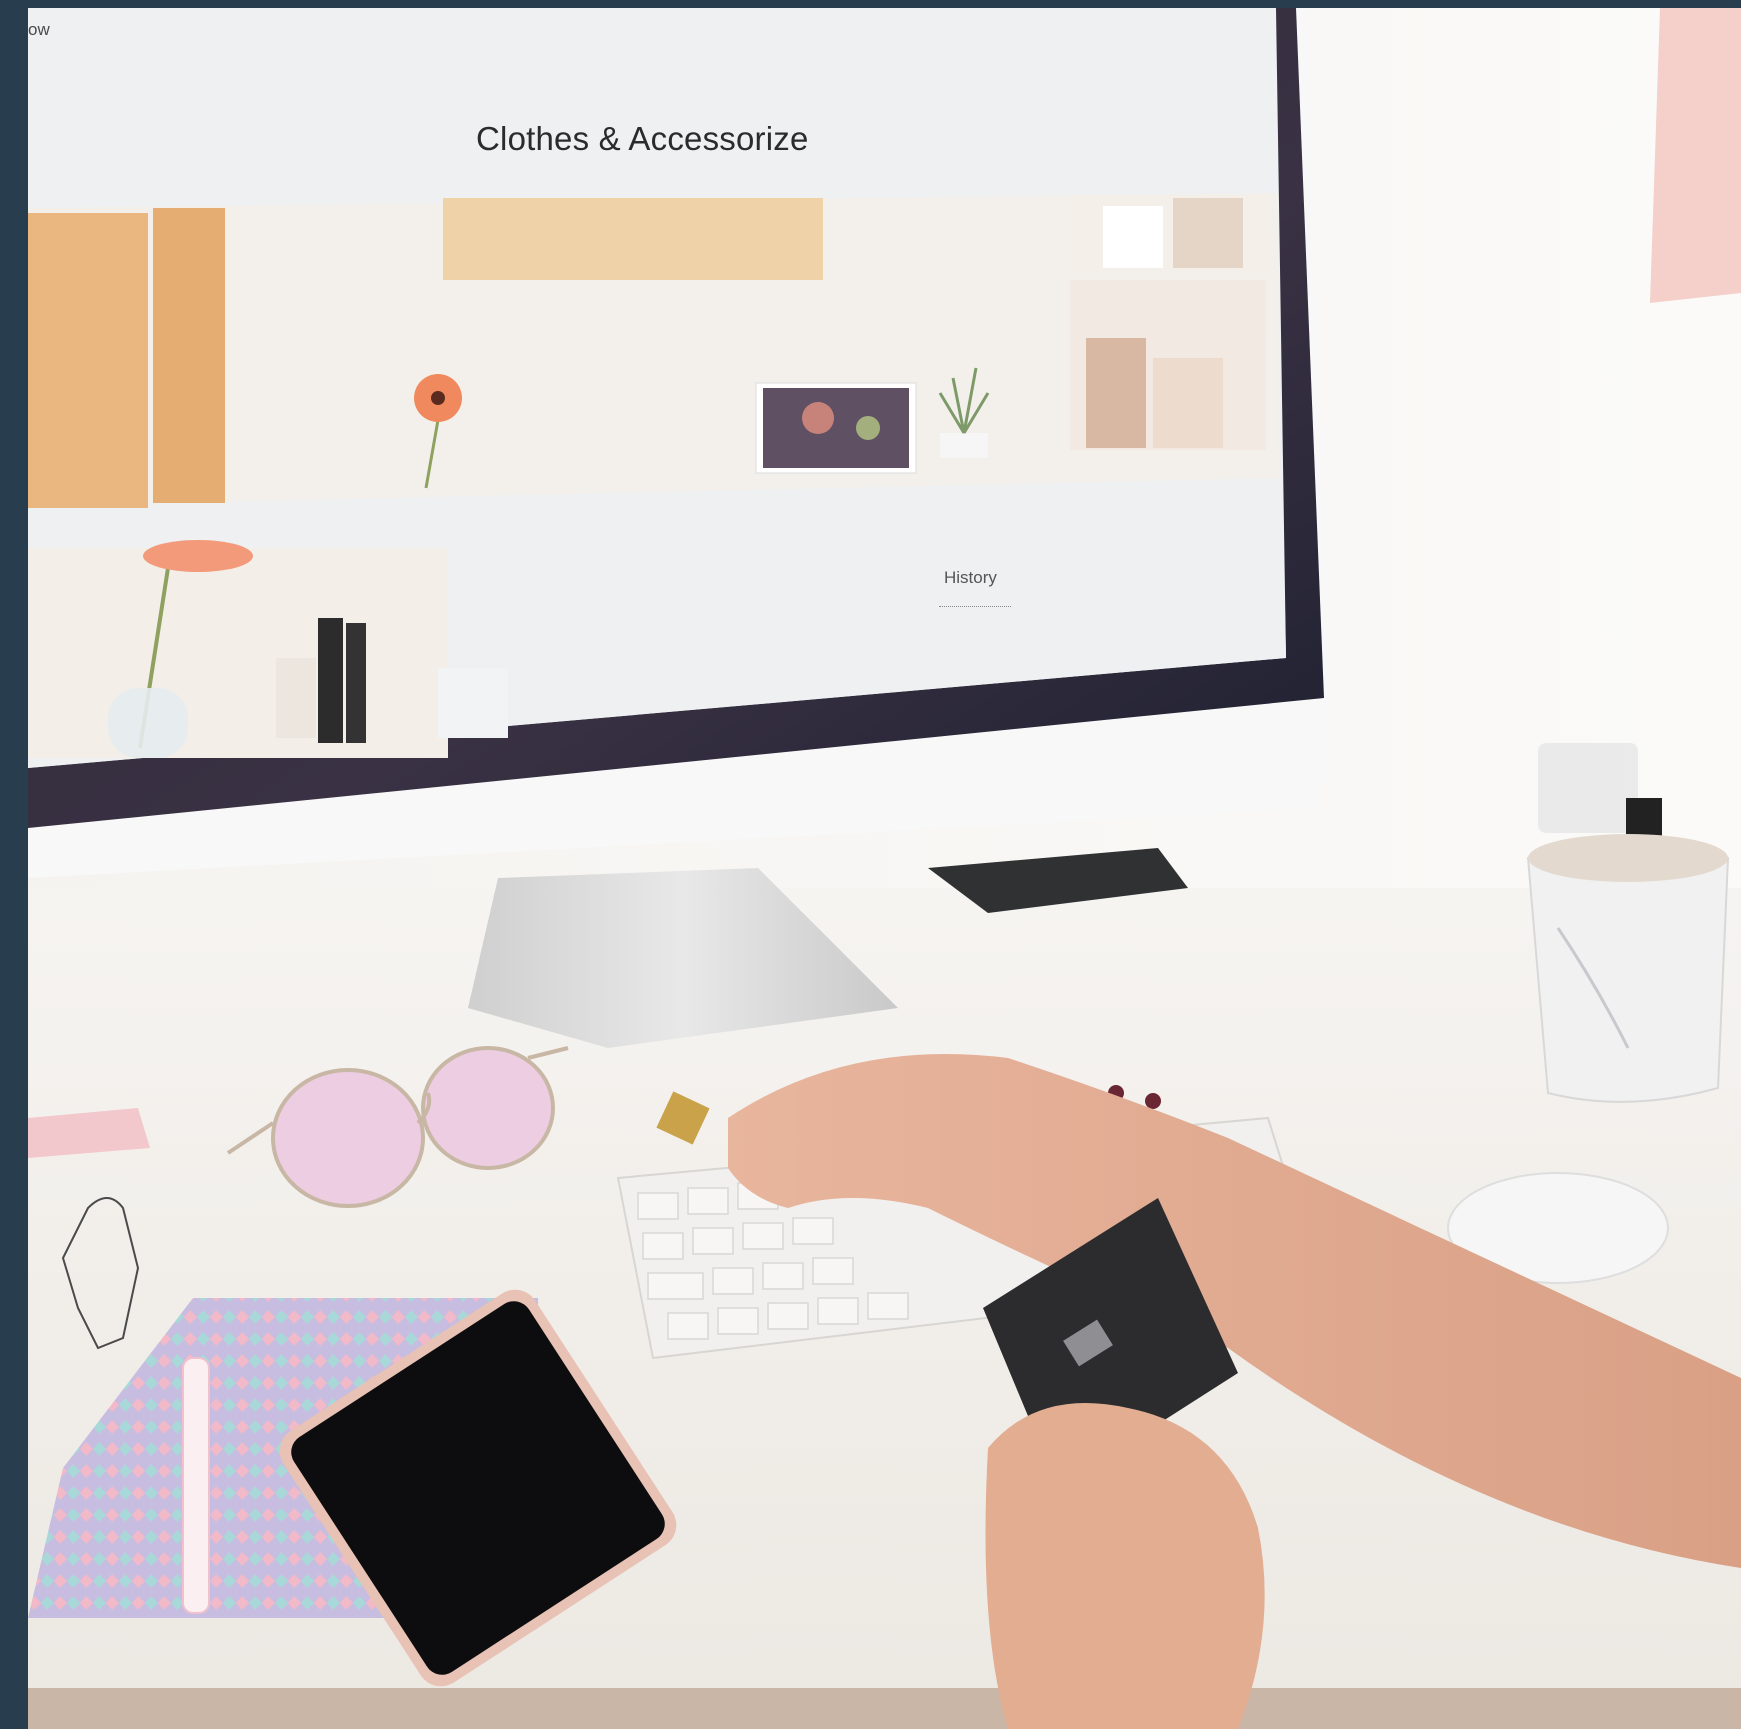 This screenshot has width=1741, height=1729. Describe the element at coordinates (642, 138) in the screenshot. I see `screen-page-title: Clothes & Accessorize` at that location.